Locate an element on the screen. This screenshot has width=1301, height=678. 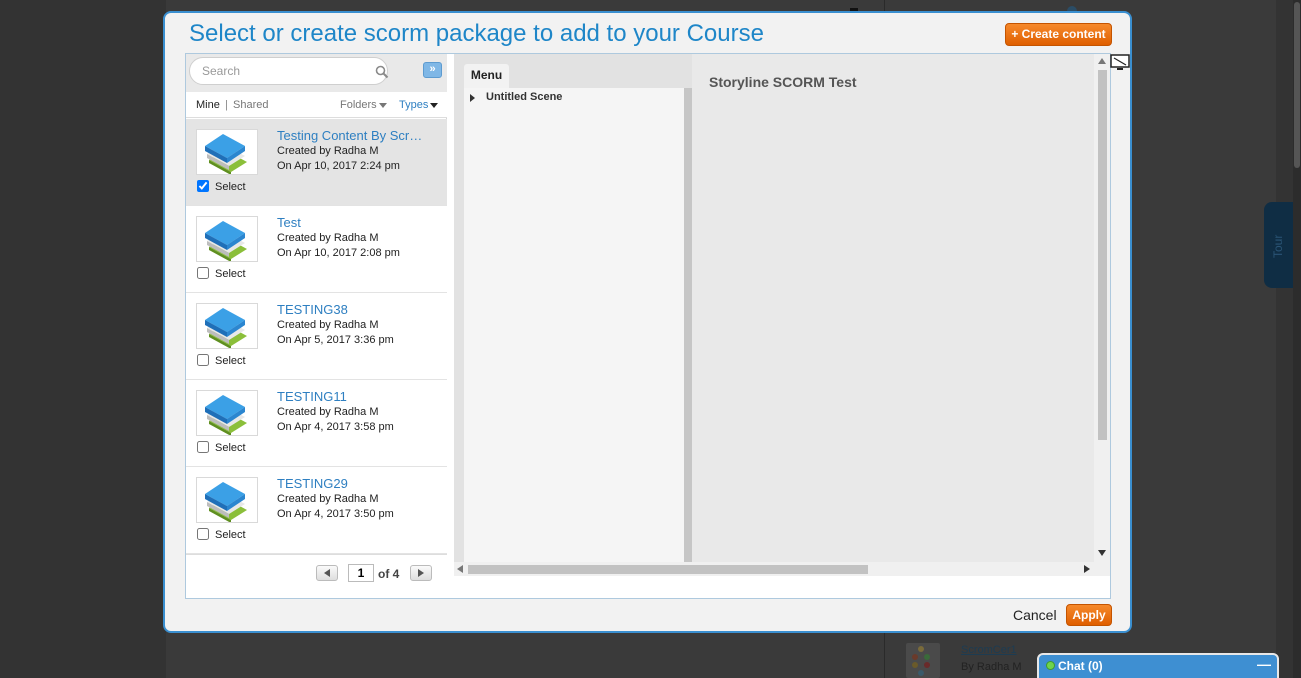
create-content-button: + Create content is located at coordinates (1058, 34).